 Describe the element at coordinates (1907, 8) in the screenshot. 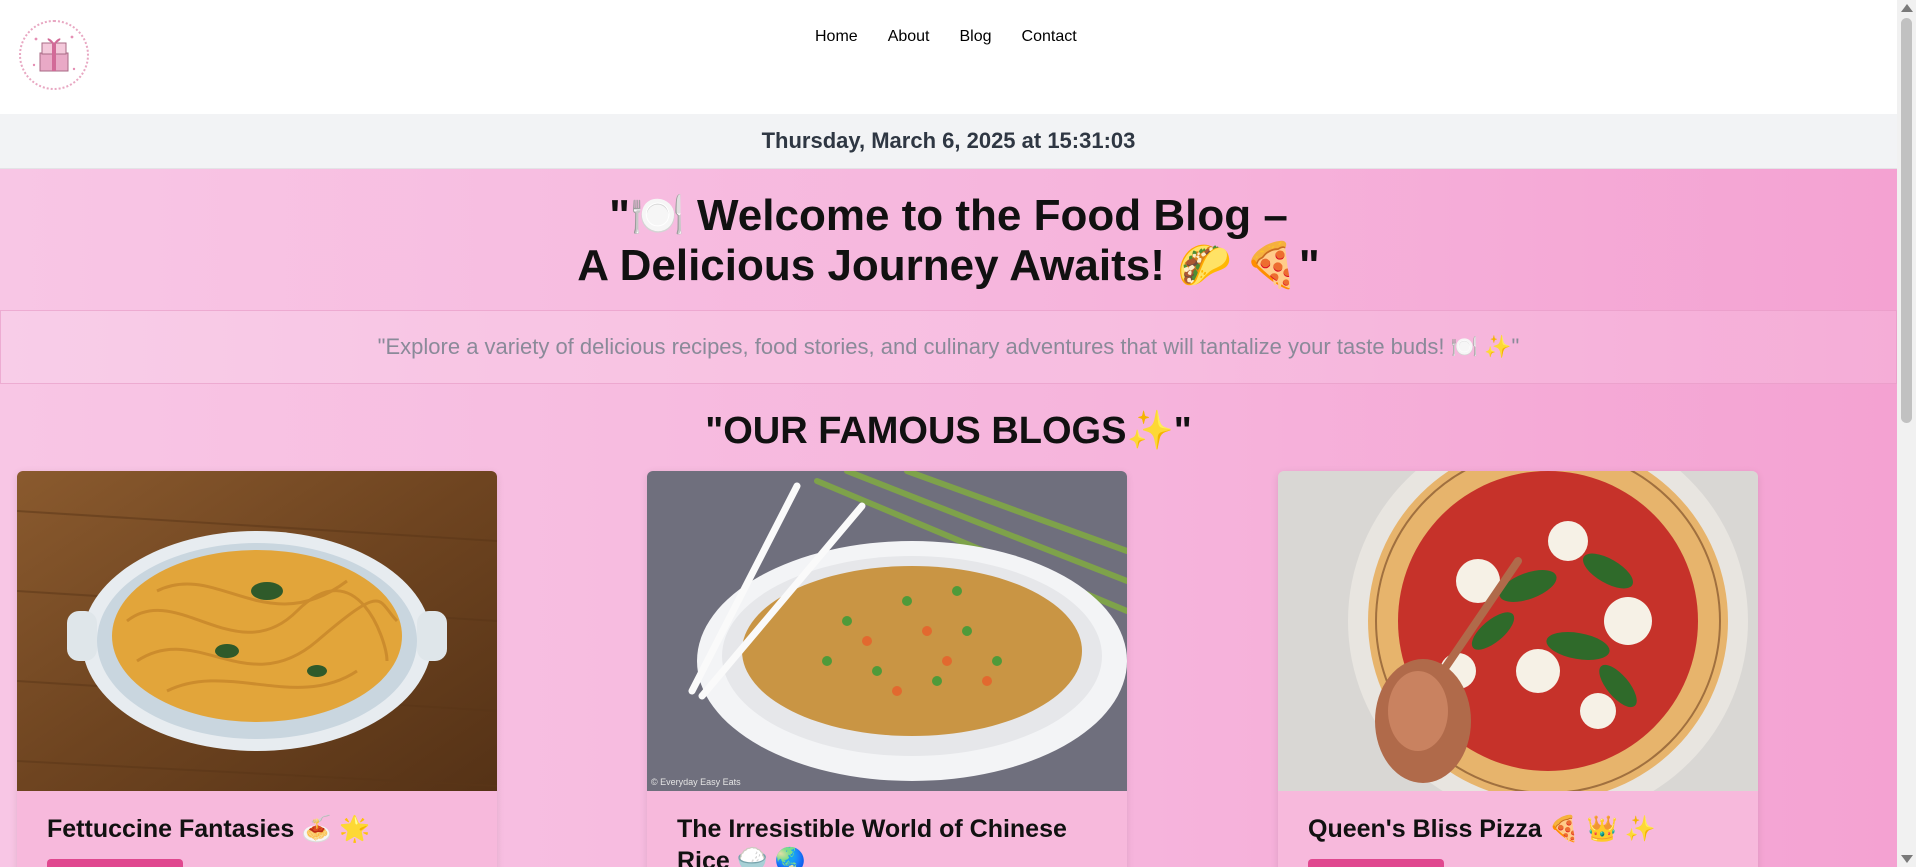

I see `scroll-up-arrow-icon` at that location.